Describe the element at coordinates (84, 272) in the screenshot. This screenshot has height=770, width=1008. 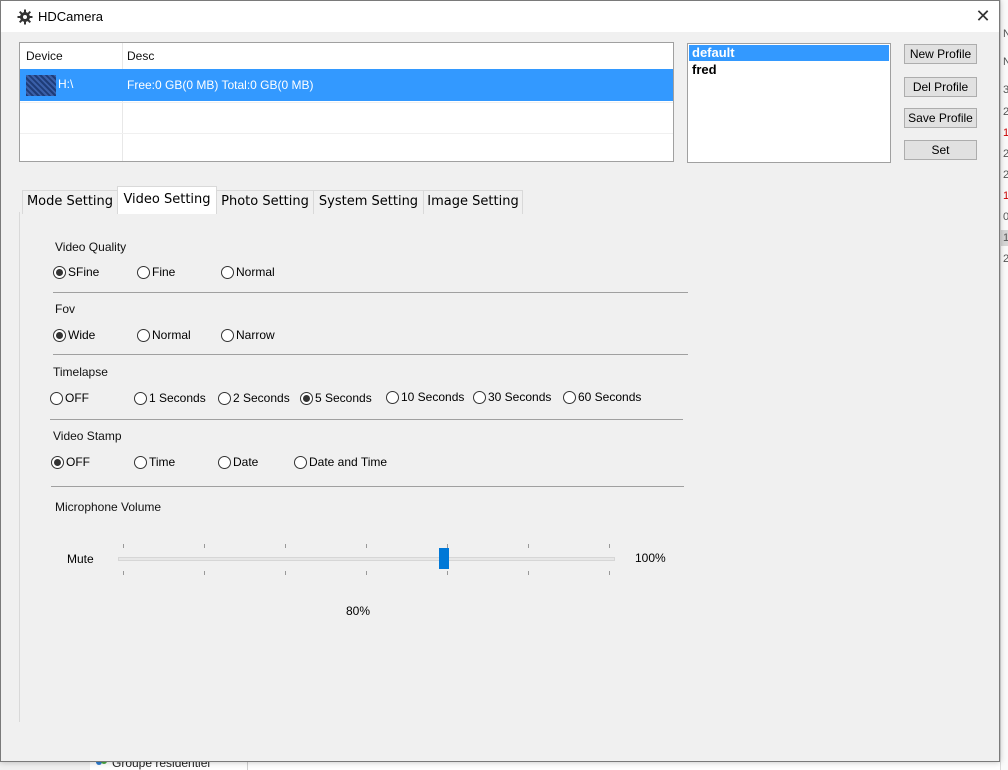
I see `radio-label: SFine` at that location.